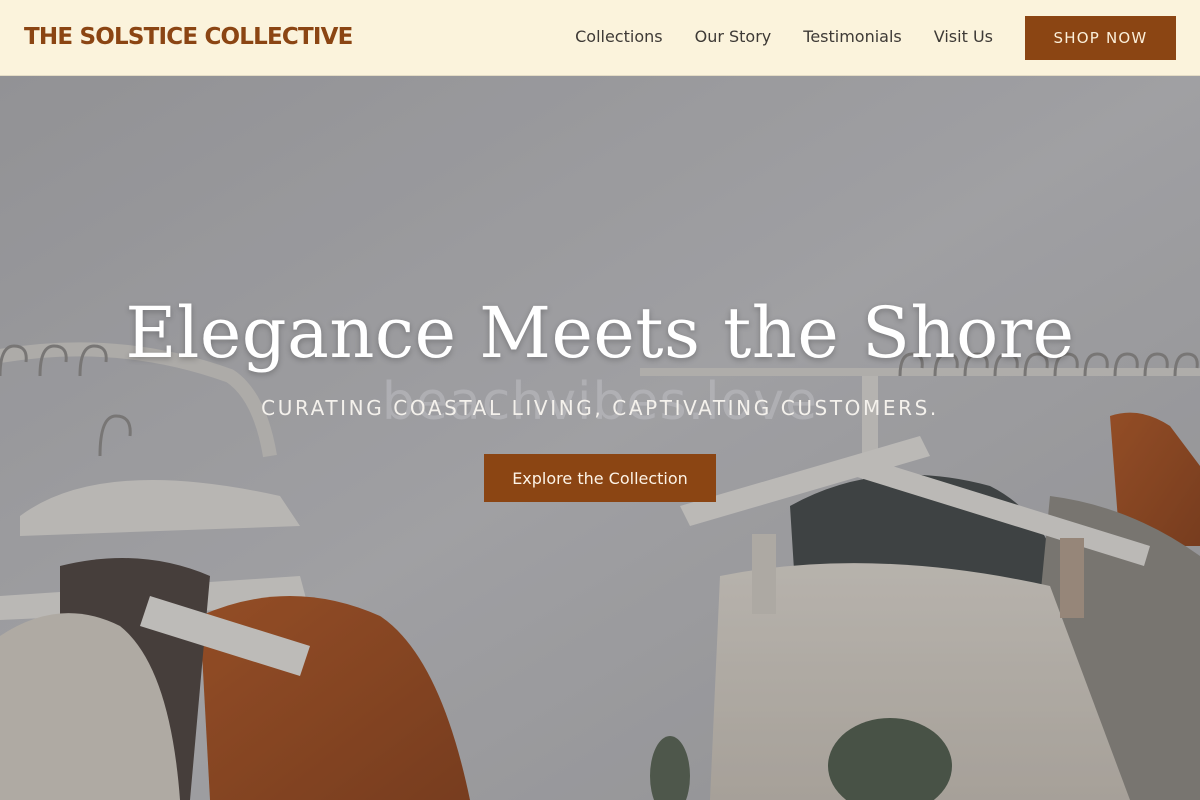  Describe the element at coordinates (852, 37) in the screenshot. I see `nav-link-testimonials: Testimonials` at that location.